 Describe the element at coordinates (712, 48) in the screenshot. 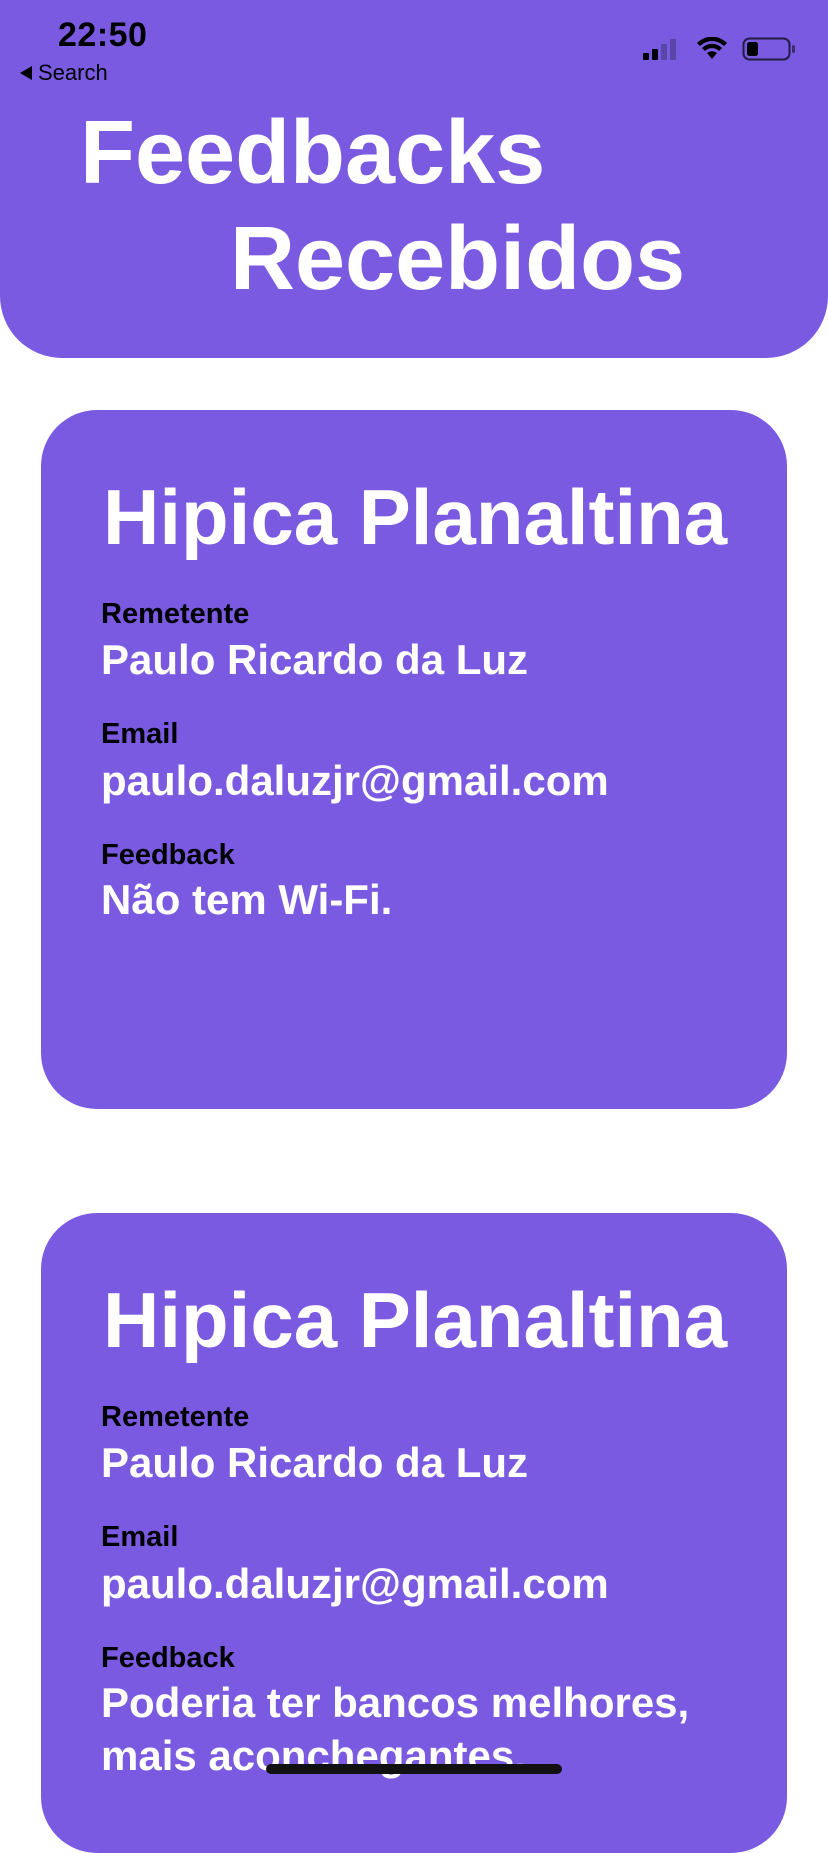

I see `wifi-icon` at that location.